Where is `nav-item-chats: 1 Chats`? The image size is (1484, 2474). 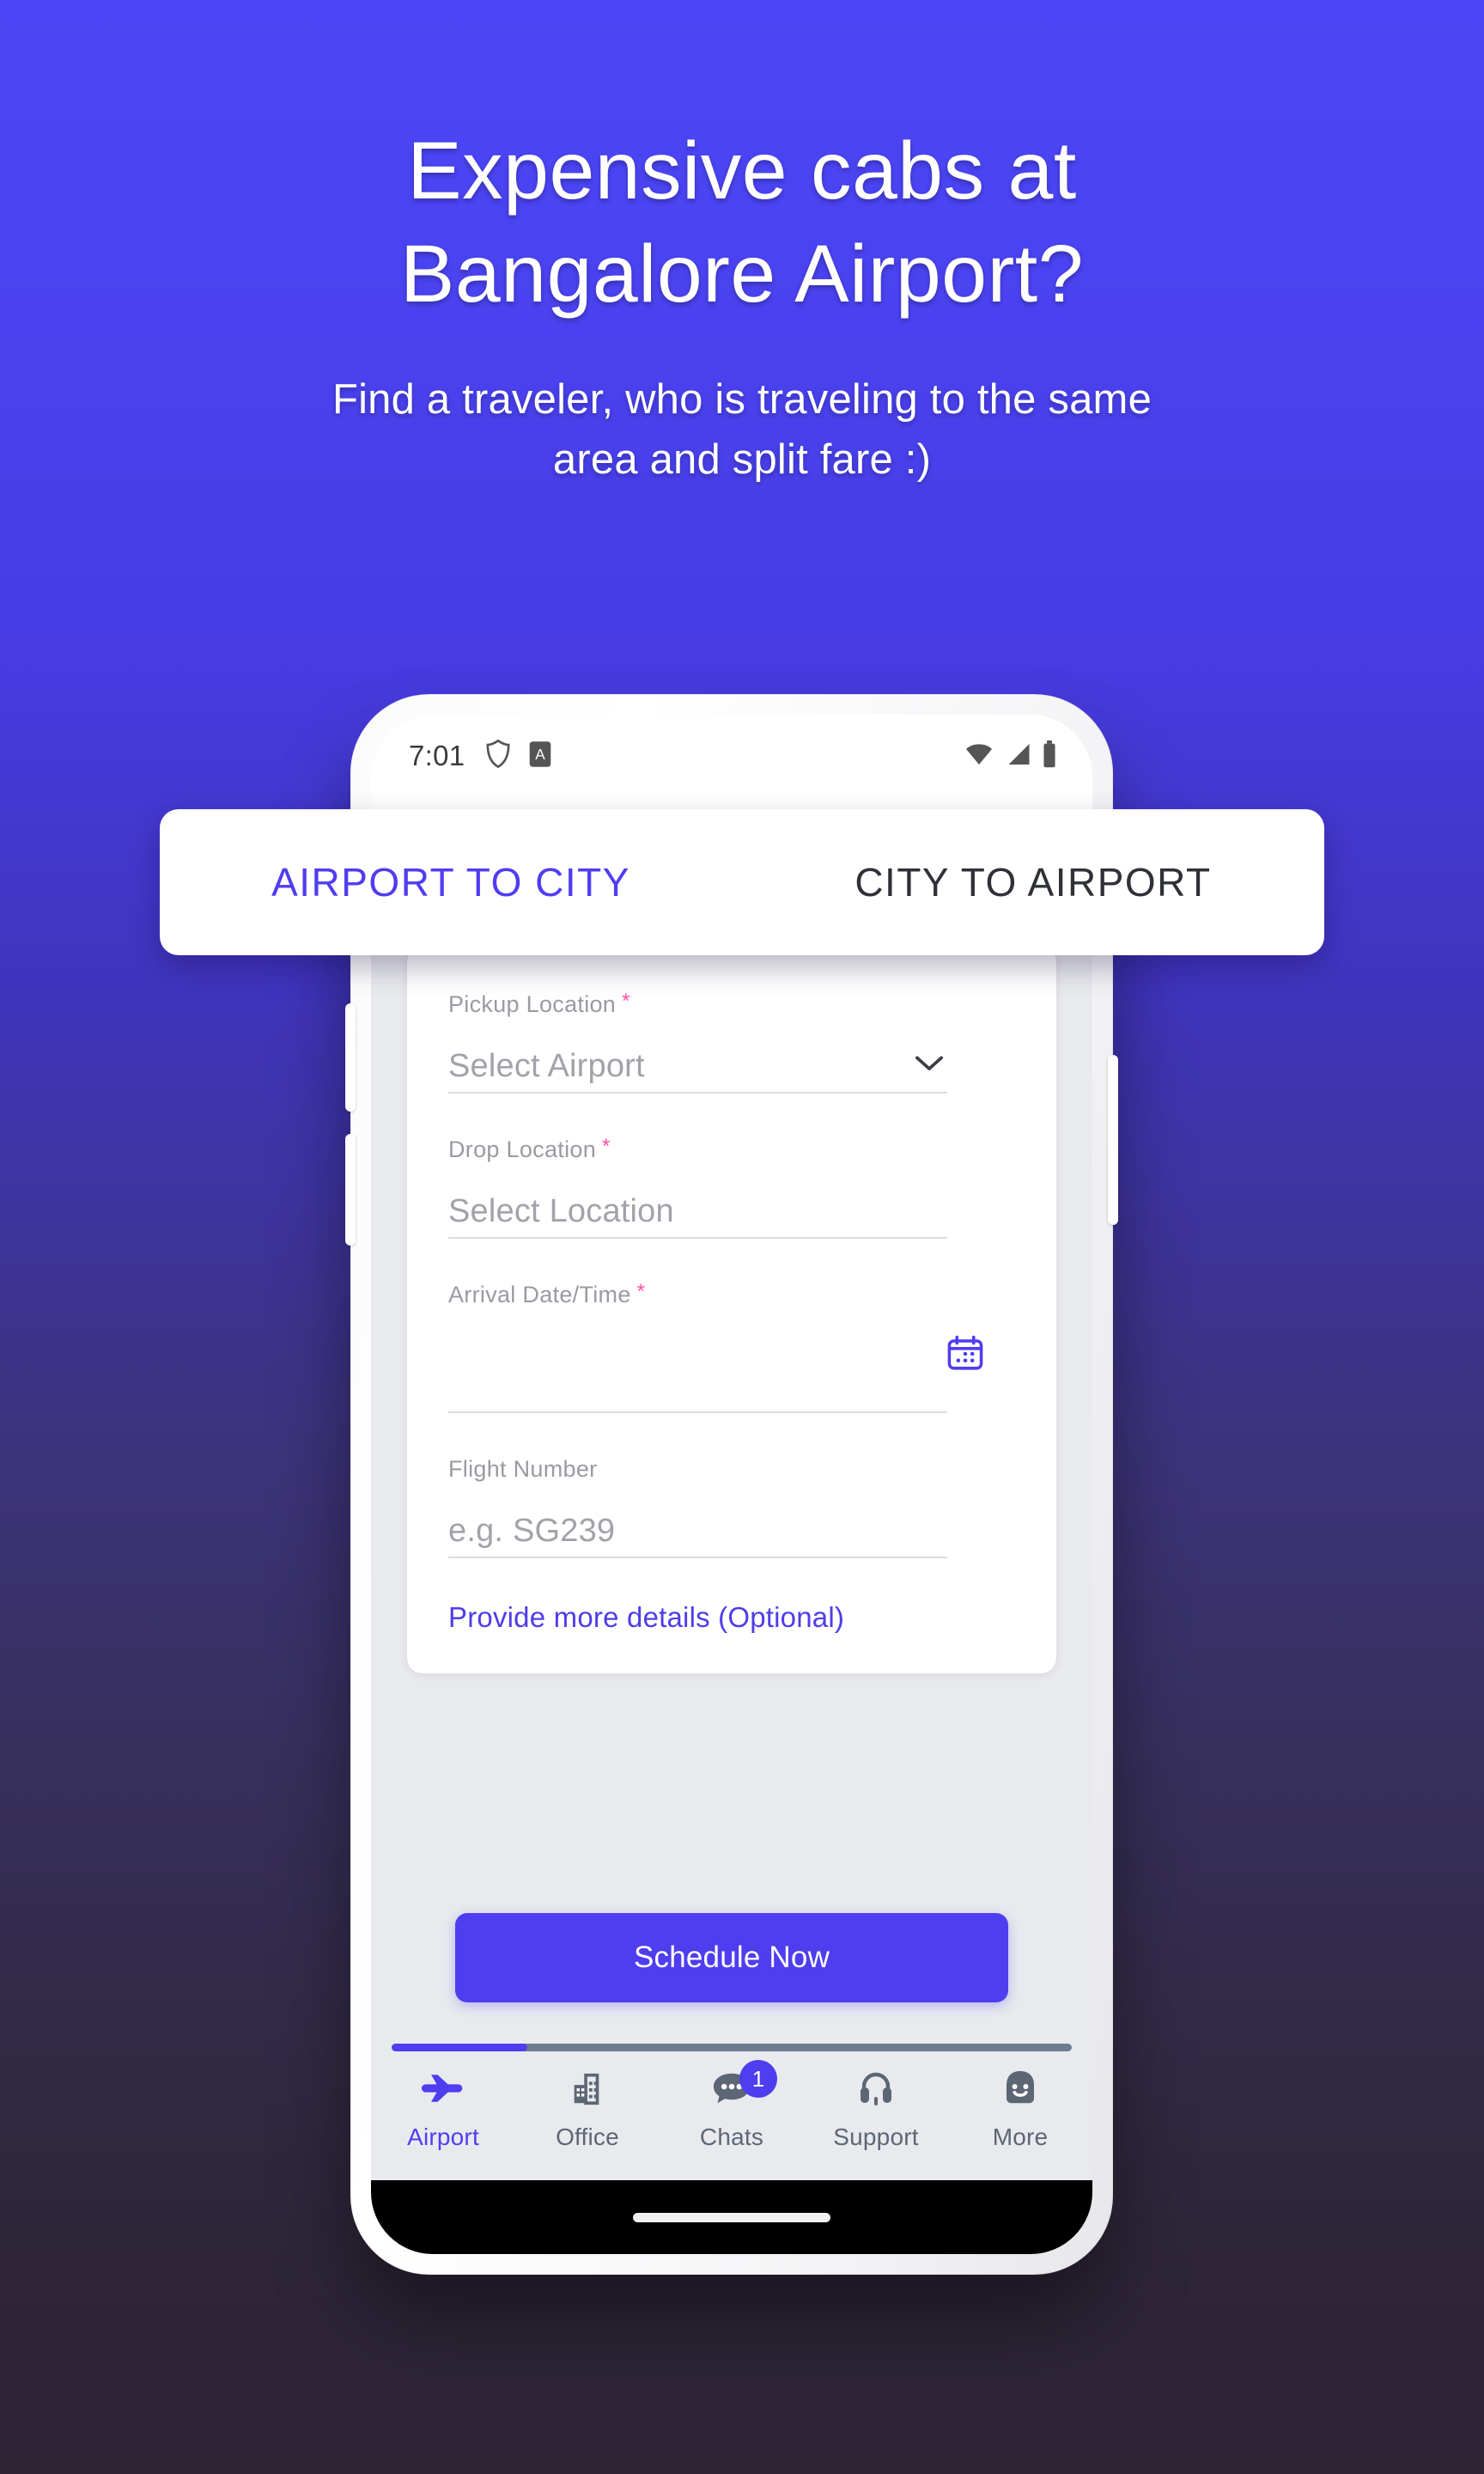 nav-item-chats: 1 Chats is located at coordinates (732, 2105).